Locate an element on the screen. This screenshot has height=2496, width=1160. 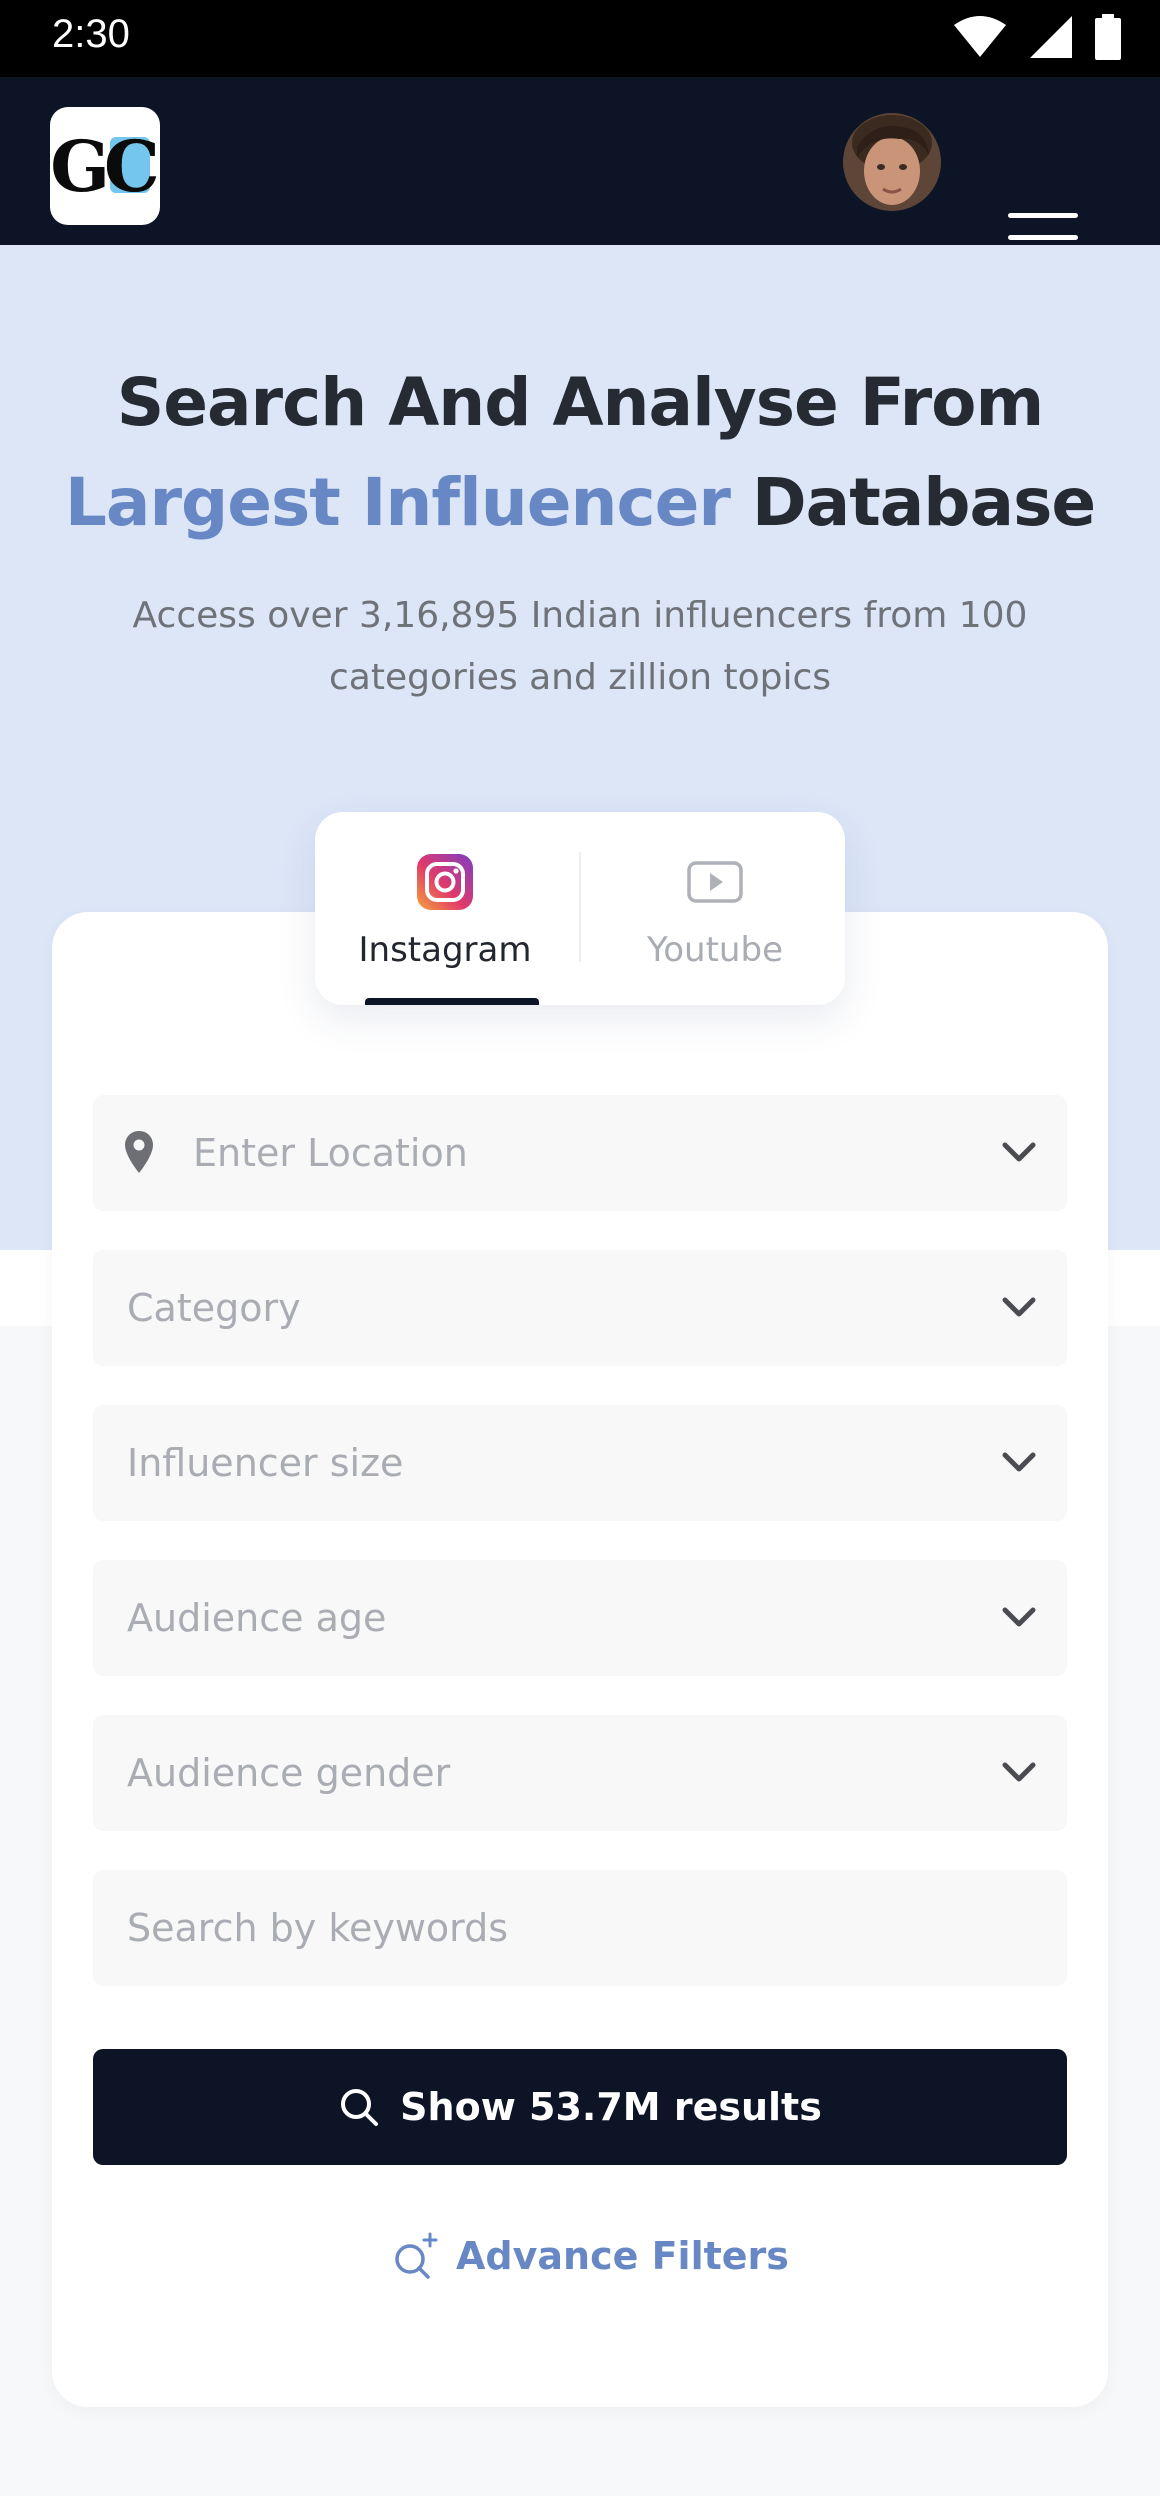
keywords-placeholder: Search by keywords is located at coordinates (318, 1928).